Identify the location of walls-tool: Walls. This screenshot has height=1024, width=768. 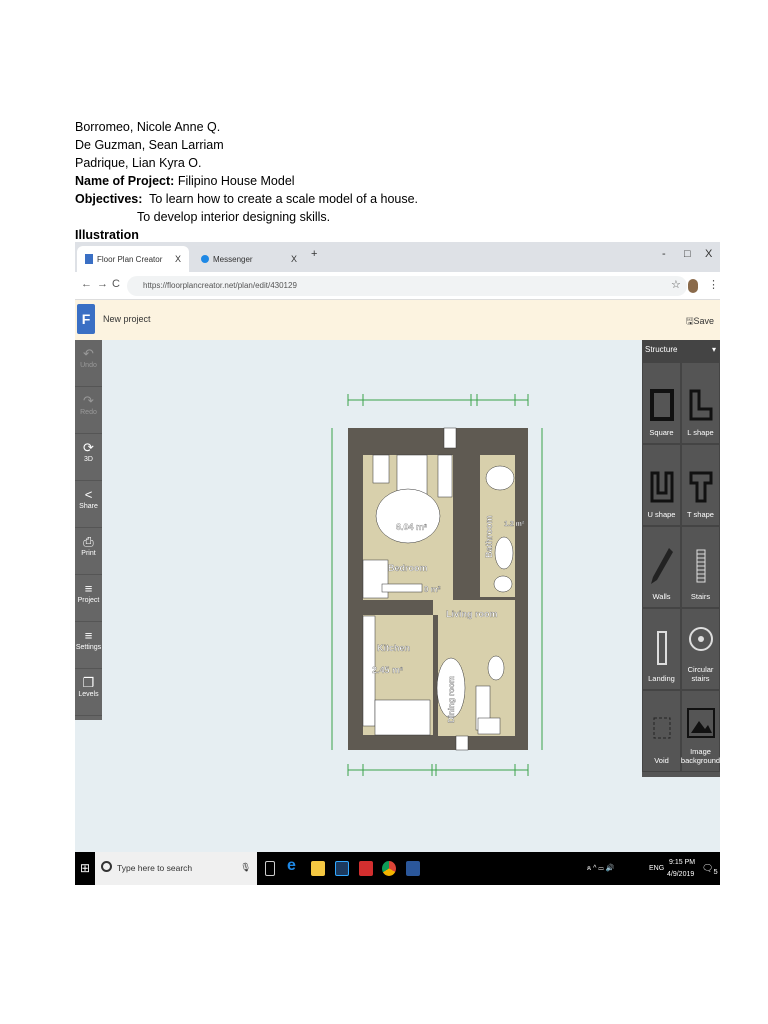
(661, 567).